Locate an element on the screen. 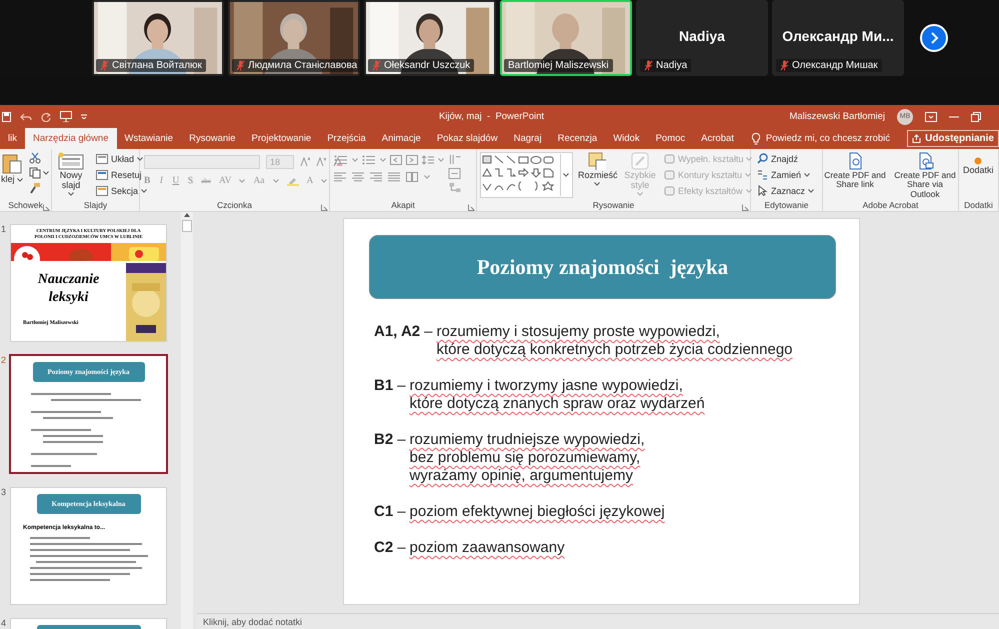  arrange-icon is located at coordinates (597, 161).